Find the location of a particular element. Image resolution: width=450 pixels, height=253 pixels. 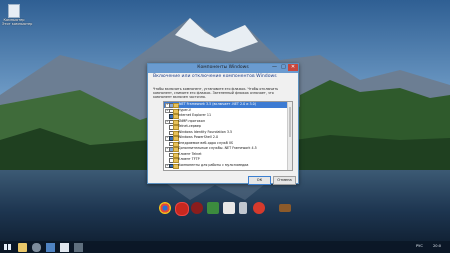

tree-scrollbar is located at coordinates (289, 136).